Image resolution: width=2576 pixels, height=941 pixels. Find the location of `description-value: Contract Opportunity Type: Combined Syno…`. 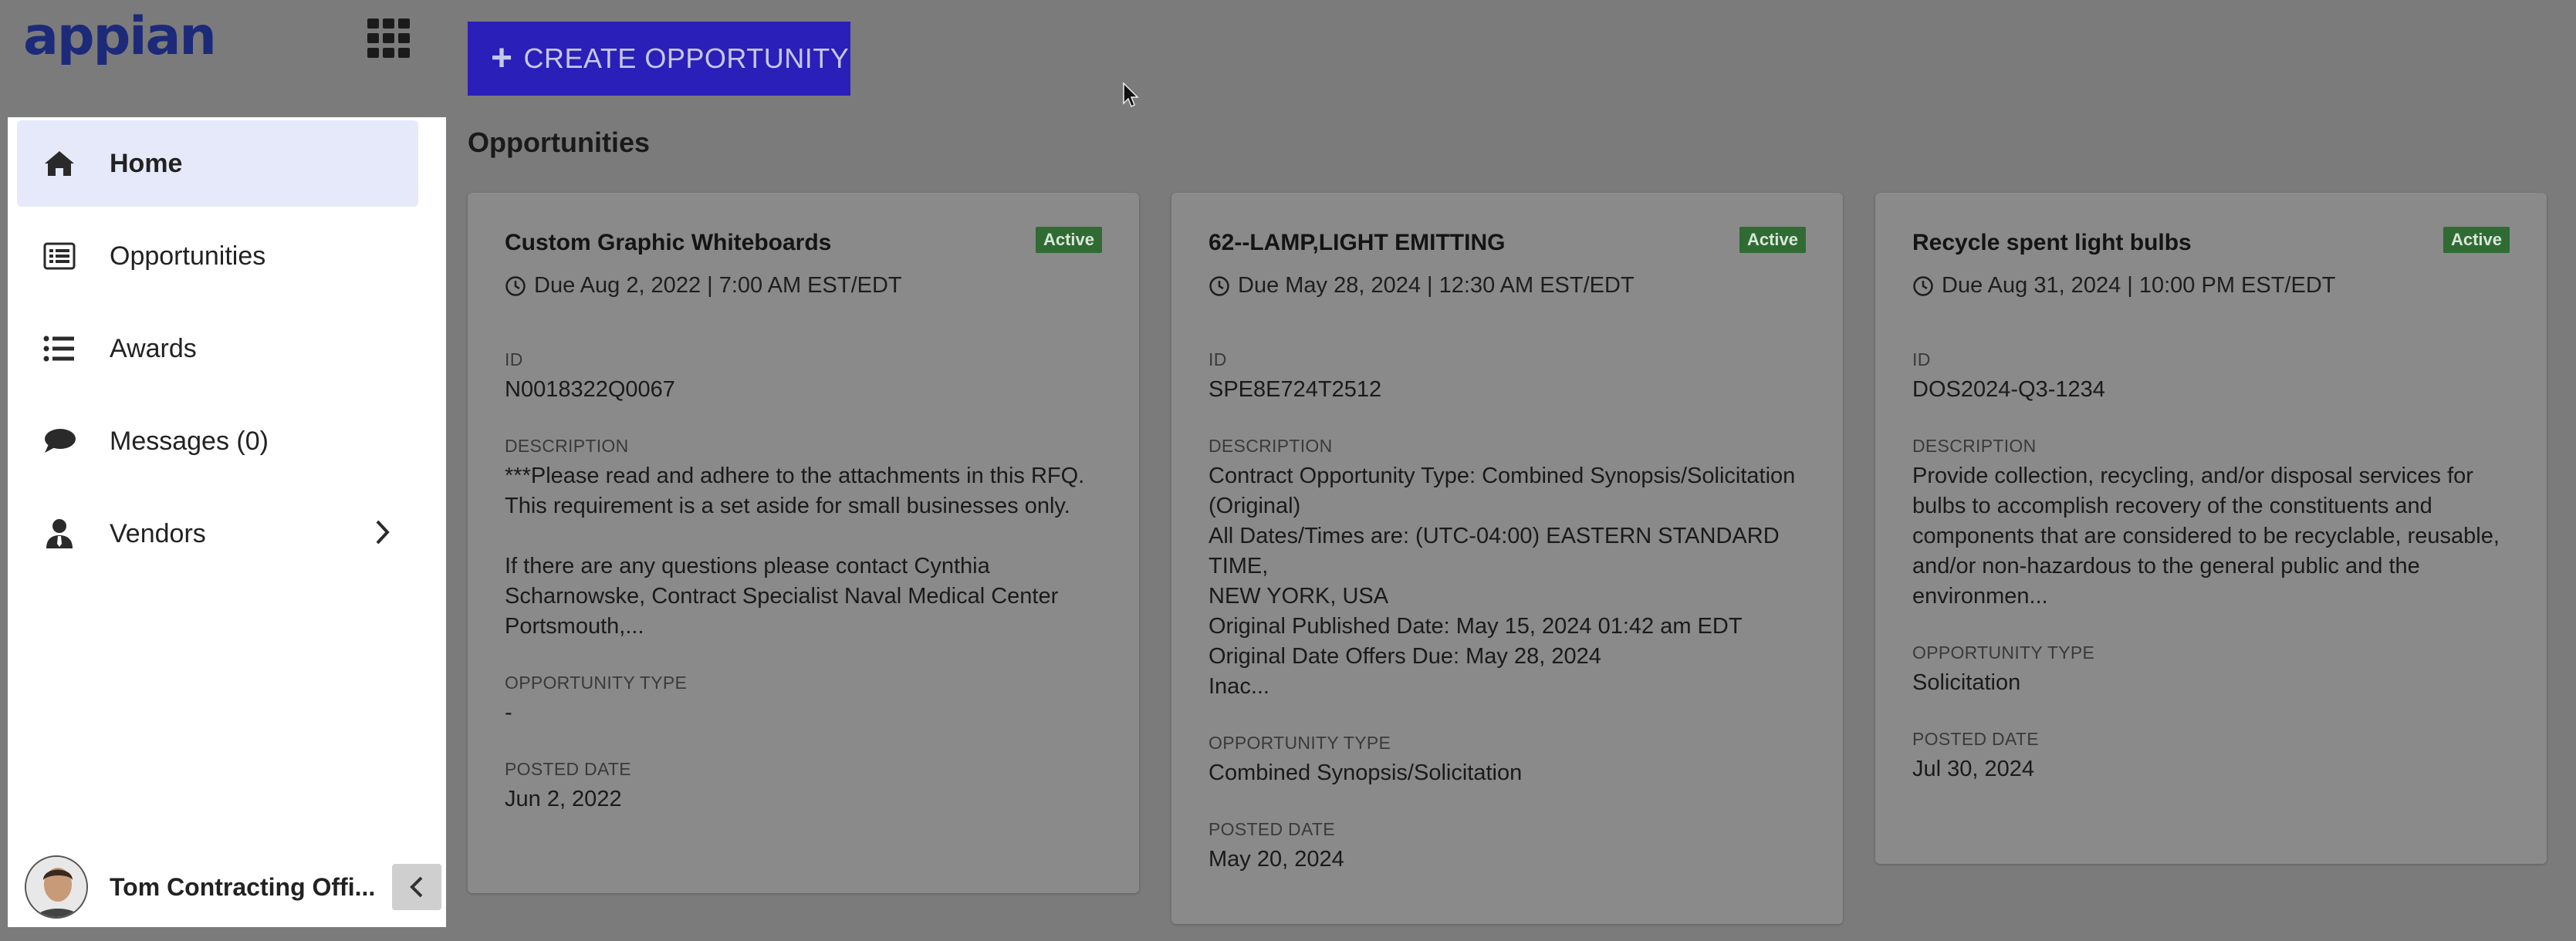

description-value: Contract Opportunity Type: Combined Syno… is located at coordinates (1502, 581).